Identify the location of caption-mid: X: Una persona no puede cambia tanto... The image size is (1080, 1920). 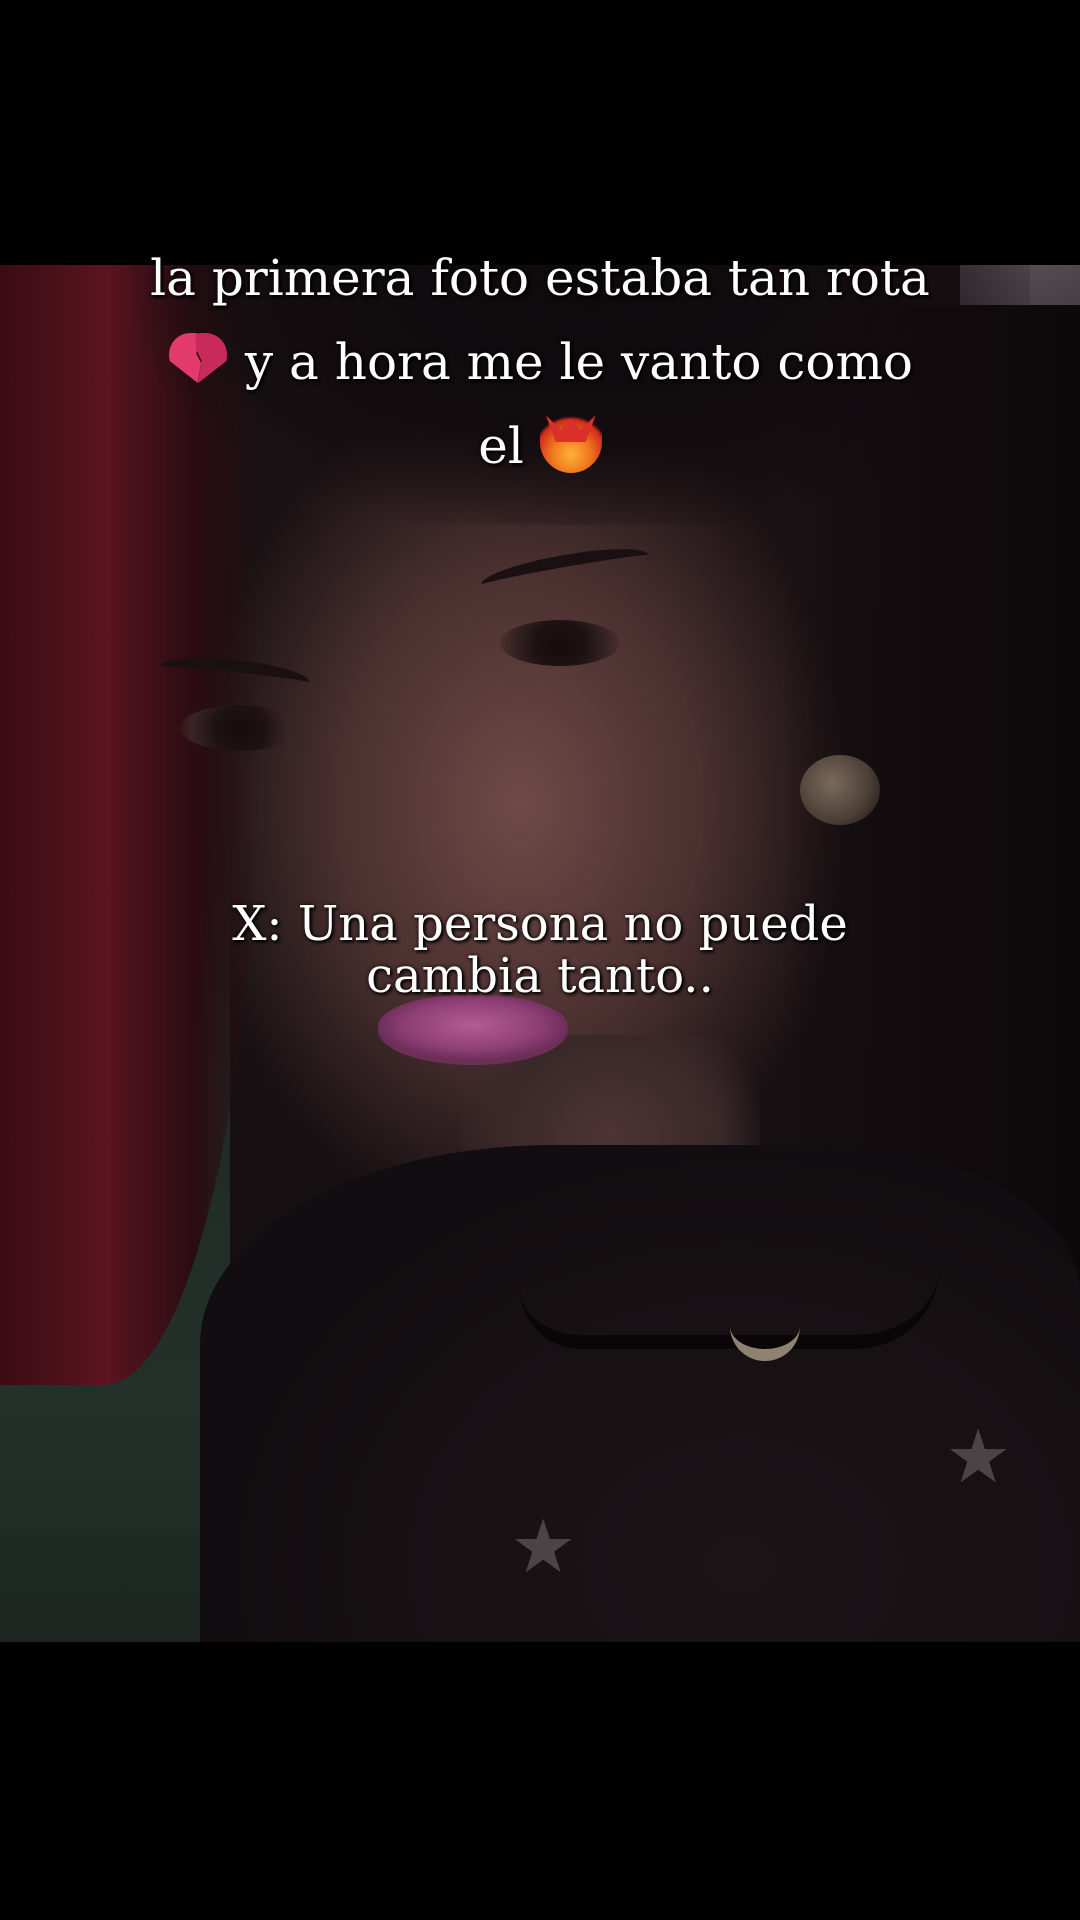
(540, 950).